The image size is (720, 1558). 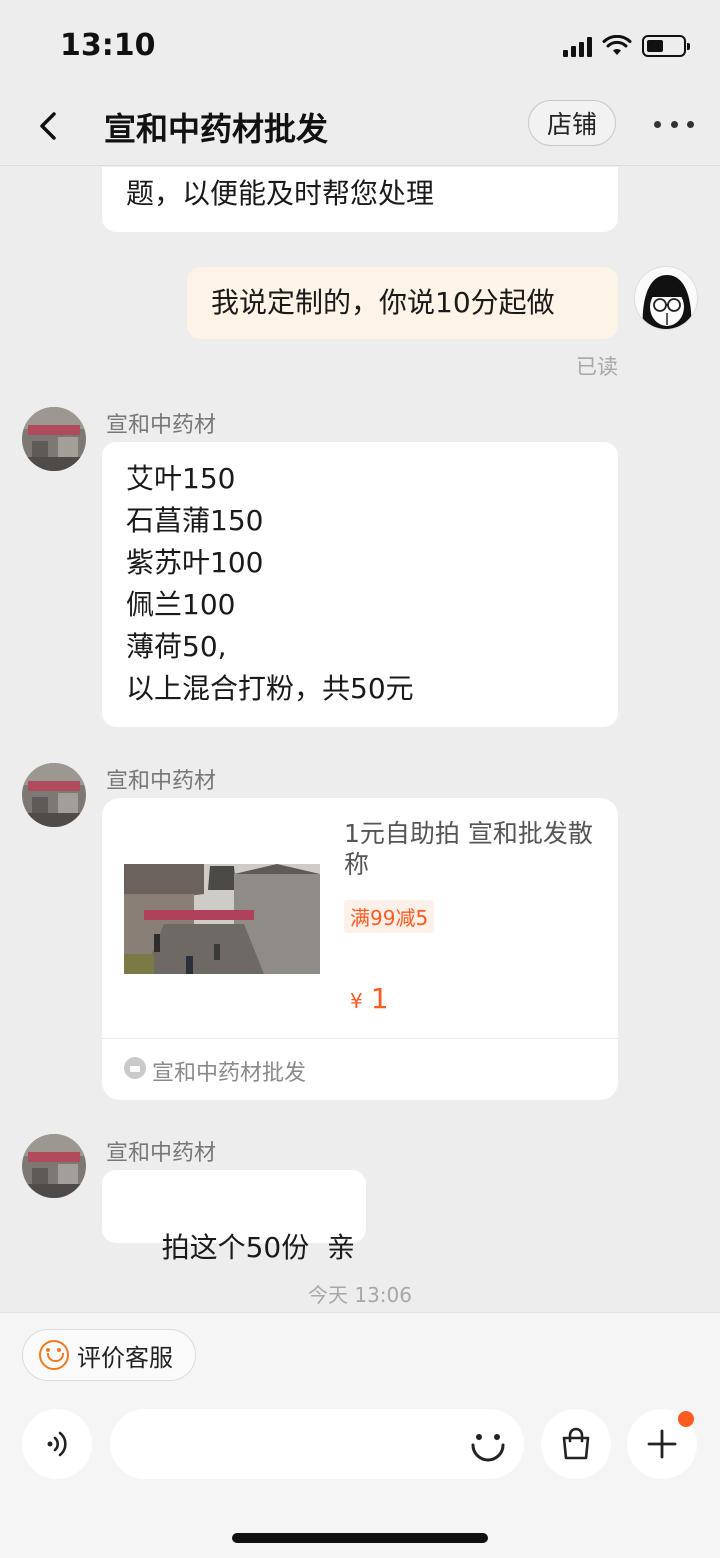 I want to click on battery-icon, so click(x=666, y=46).